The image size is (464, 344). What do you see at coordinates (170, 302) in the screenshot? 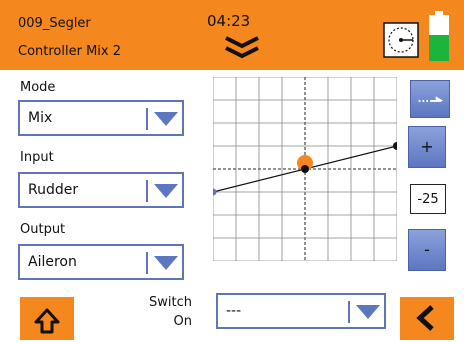
I see `switch-label-line1: Switch` at bounding box center [170, 302].